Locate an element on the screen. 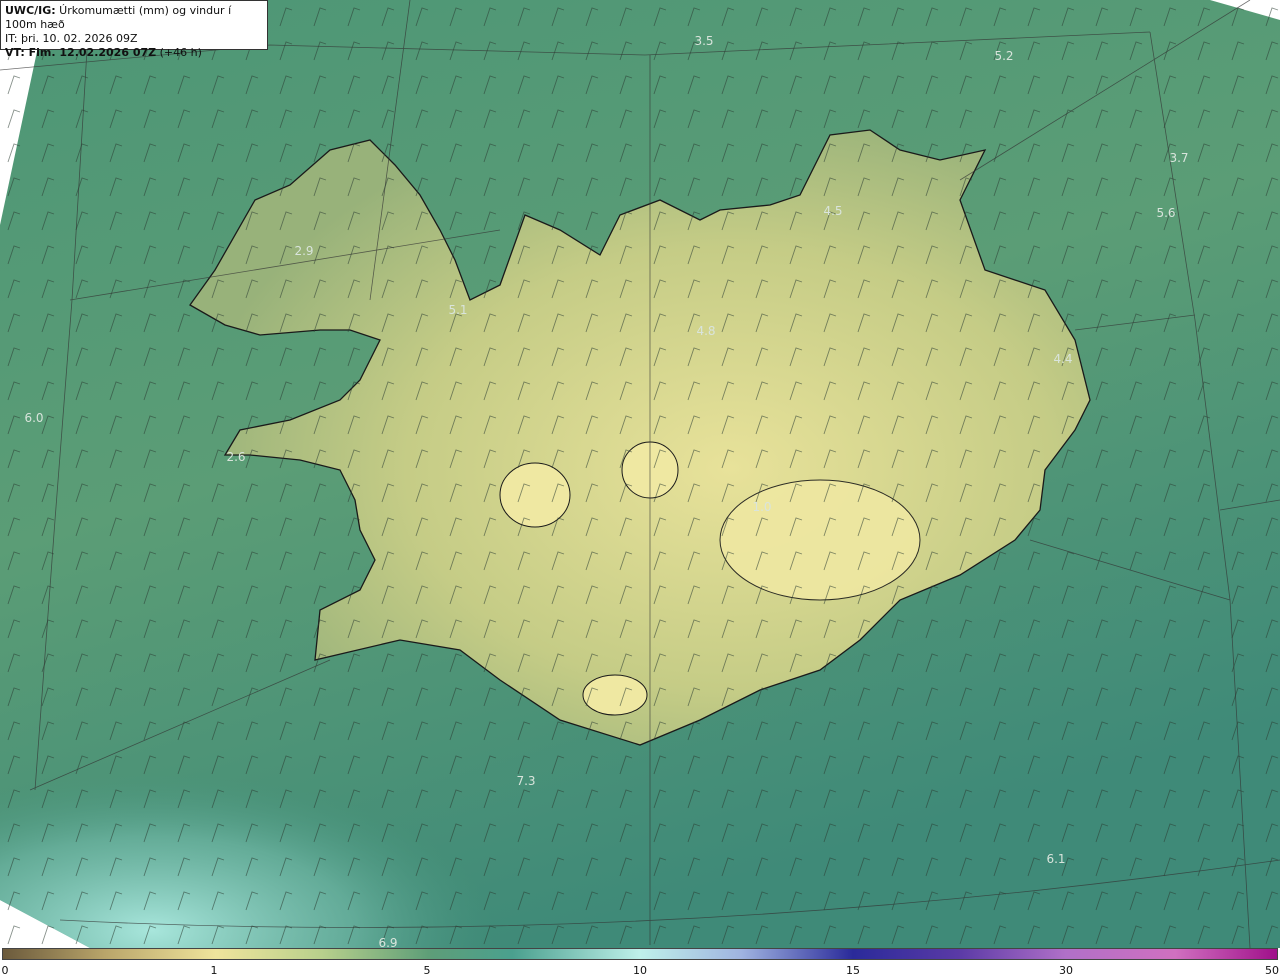 This screenshot has height=978, width=1280. model-label: UWC/IG: is located at coordinates (30, 10).